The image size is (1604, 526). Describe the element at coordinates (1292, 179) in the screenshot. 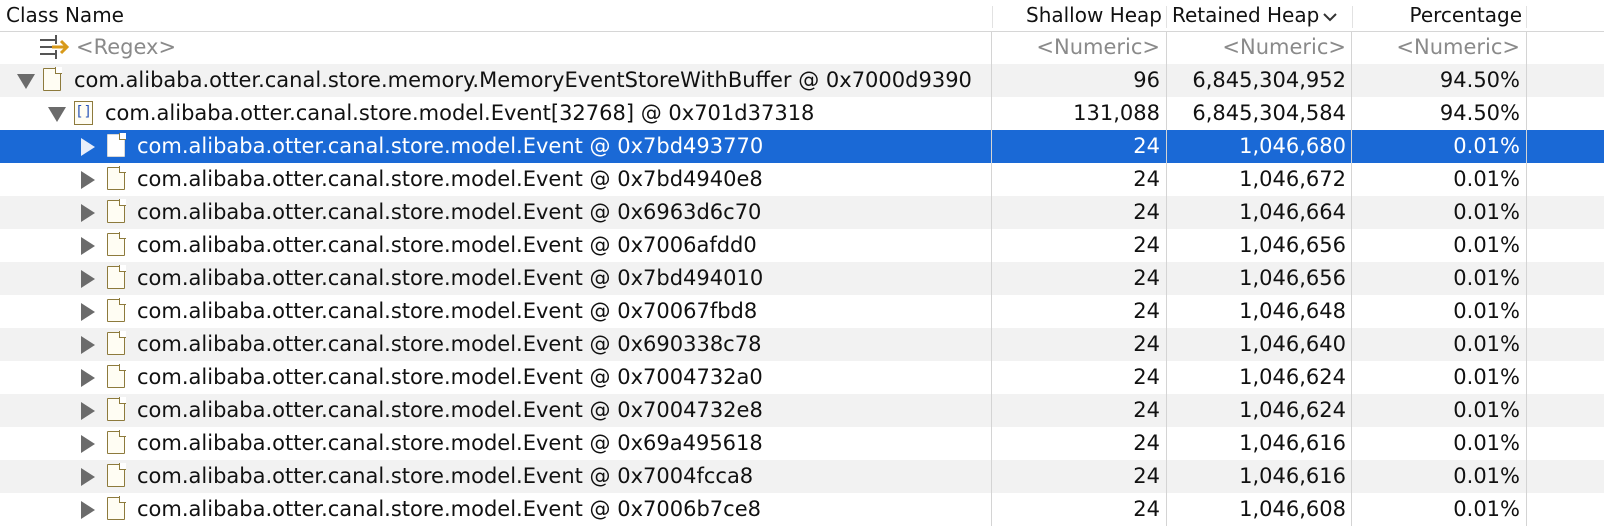

I see `retained-heap-cell: 1,046,672` at that location.